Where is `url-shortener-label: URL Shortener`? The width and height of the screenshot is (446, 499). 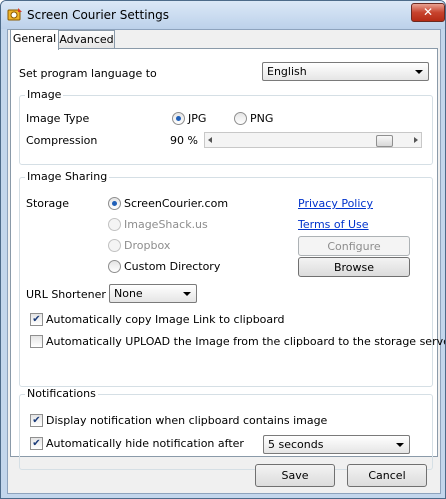
url-shortener-label: URL Shortener is located at coordinates (66, 294).